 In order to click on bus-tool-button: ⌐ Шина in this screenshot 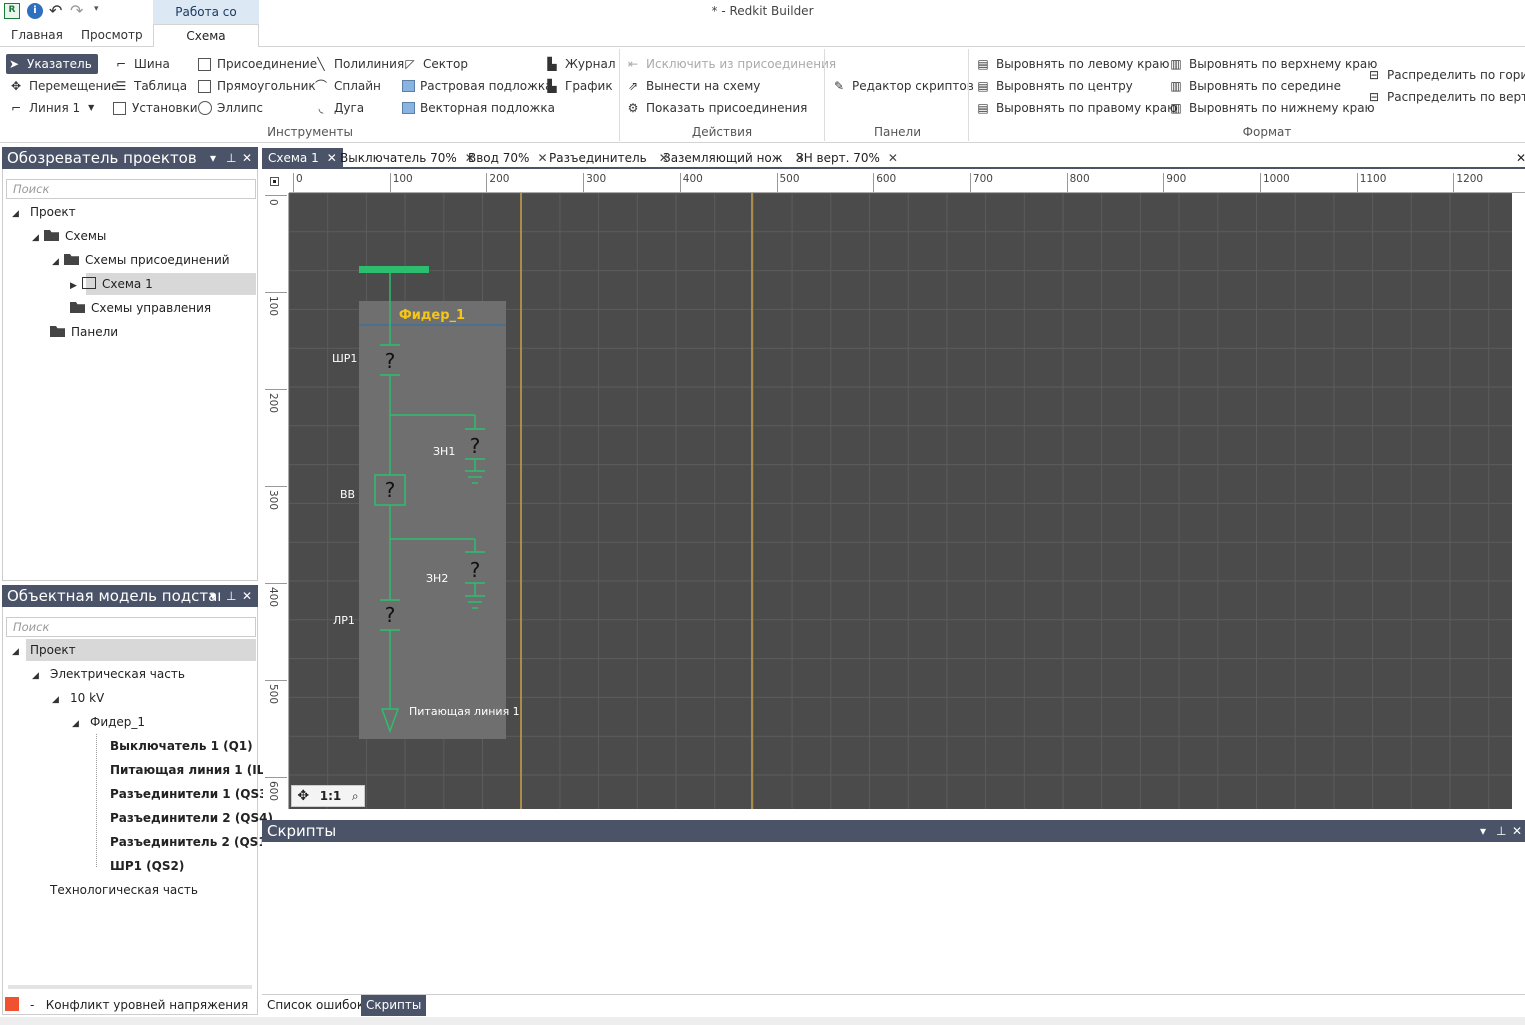, I will do `click(141, 64)`.